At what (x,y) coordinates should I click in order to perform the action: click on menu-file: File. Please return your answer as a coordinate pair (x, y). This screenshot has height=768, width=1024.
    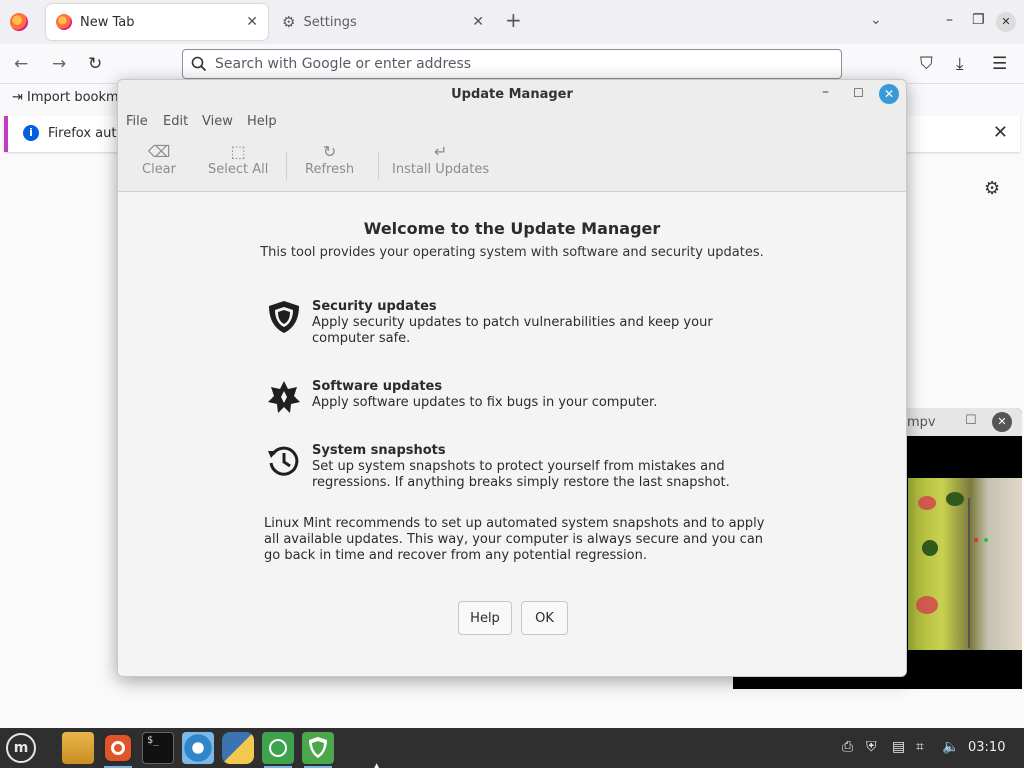
    Looking at the image, I should click on (137, 121).